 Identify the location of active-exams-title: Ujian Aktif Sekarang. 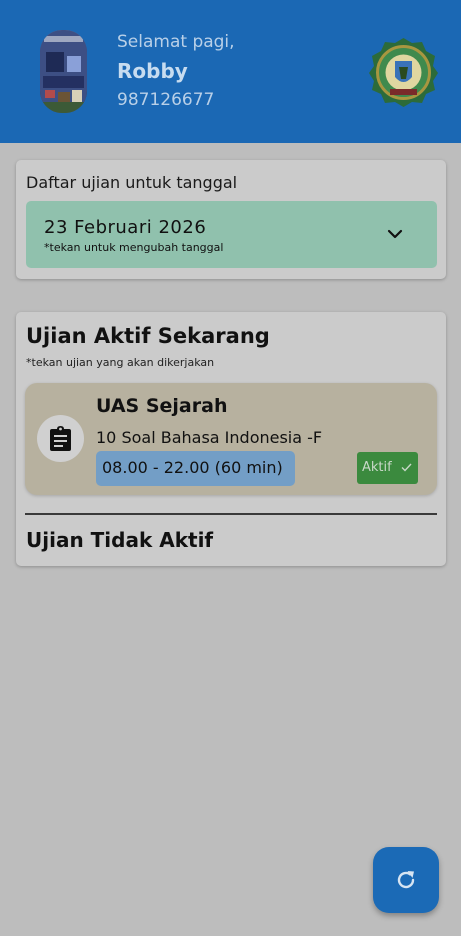
(148, 336).